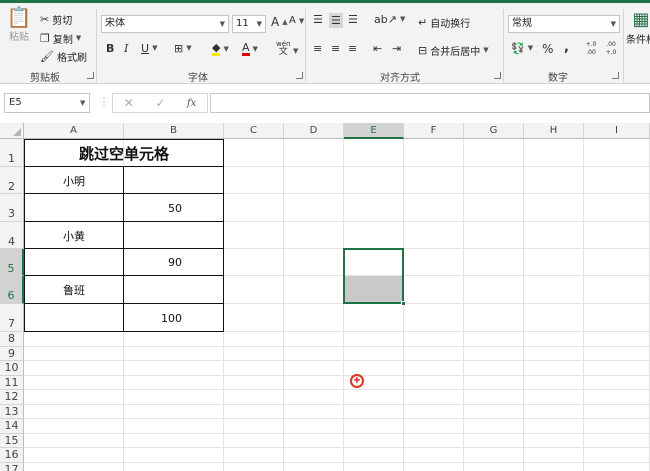  Describe the element at coordinates (591, 49) in the screenshot. I see `increase-decimal-icon: +.0 .00` at that location.